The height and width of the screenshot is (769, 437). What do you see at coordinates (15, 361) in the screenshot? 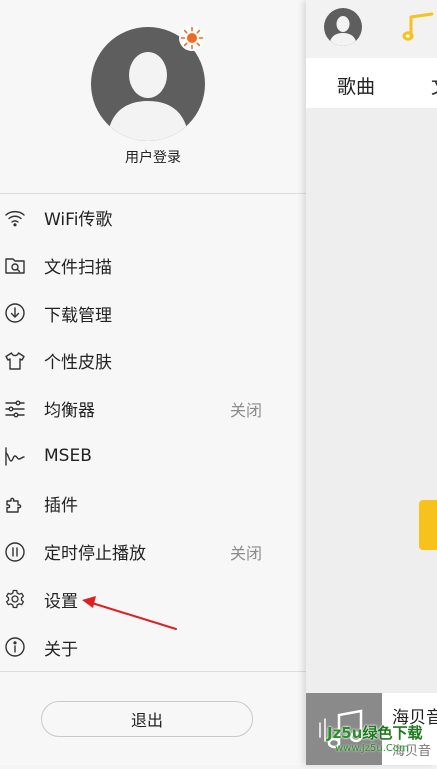
I see `tshirt-icon` at bounding box center [15, 361].